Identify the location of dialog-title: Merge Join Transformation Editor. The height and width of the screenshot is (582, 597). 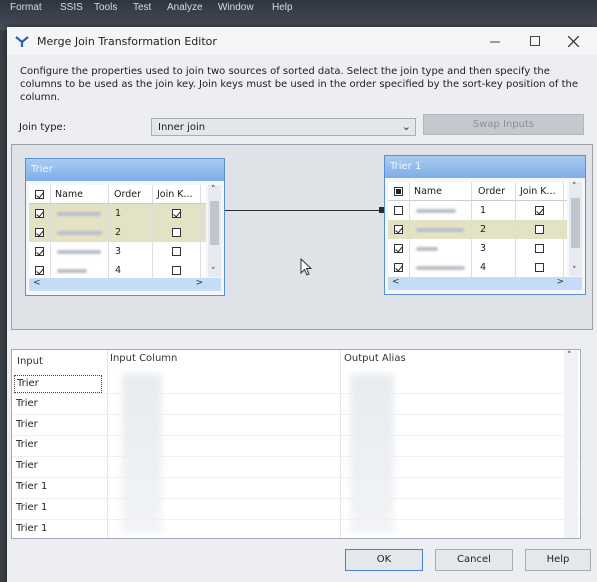
(127, 41).